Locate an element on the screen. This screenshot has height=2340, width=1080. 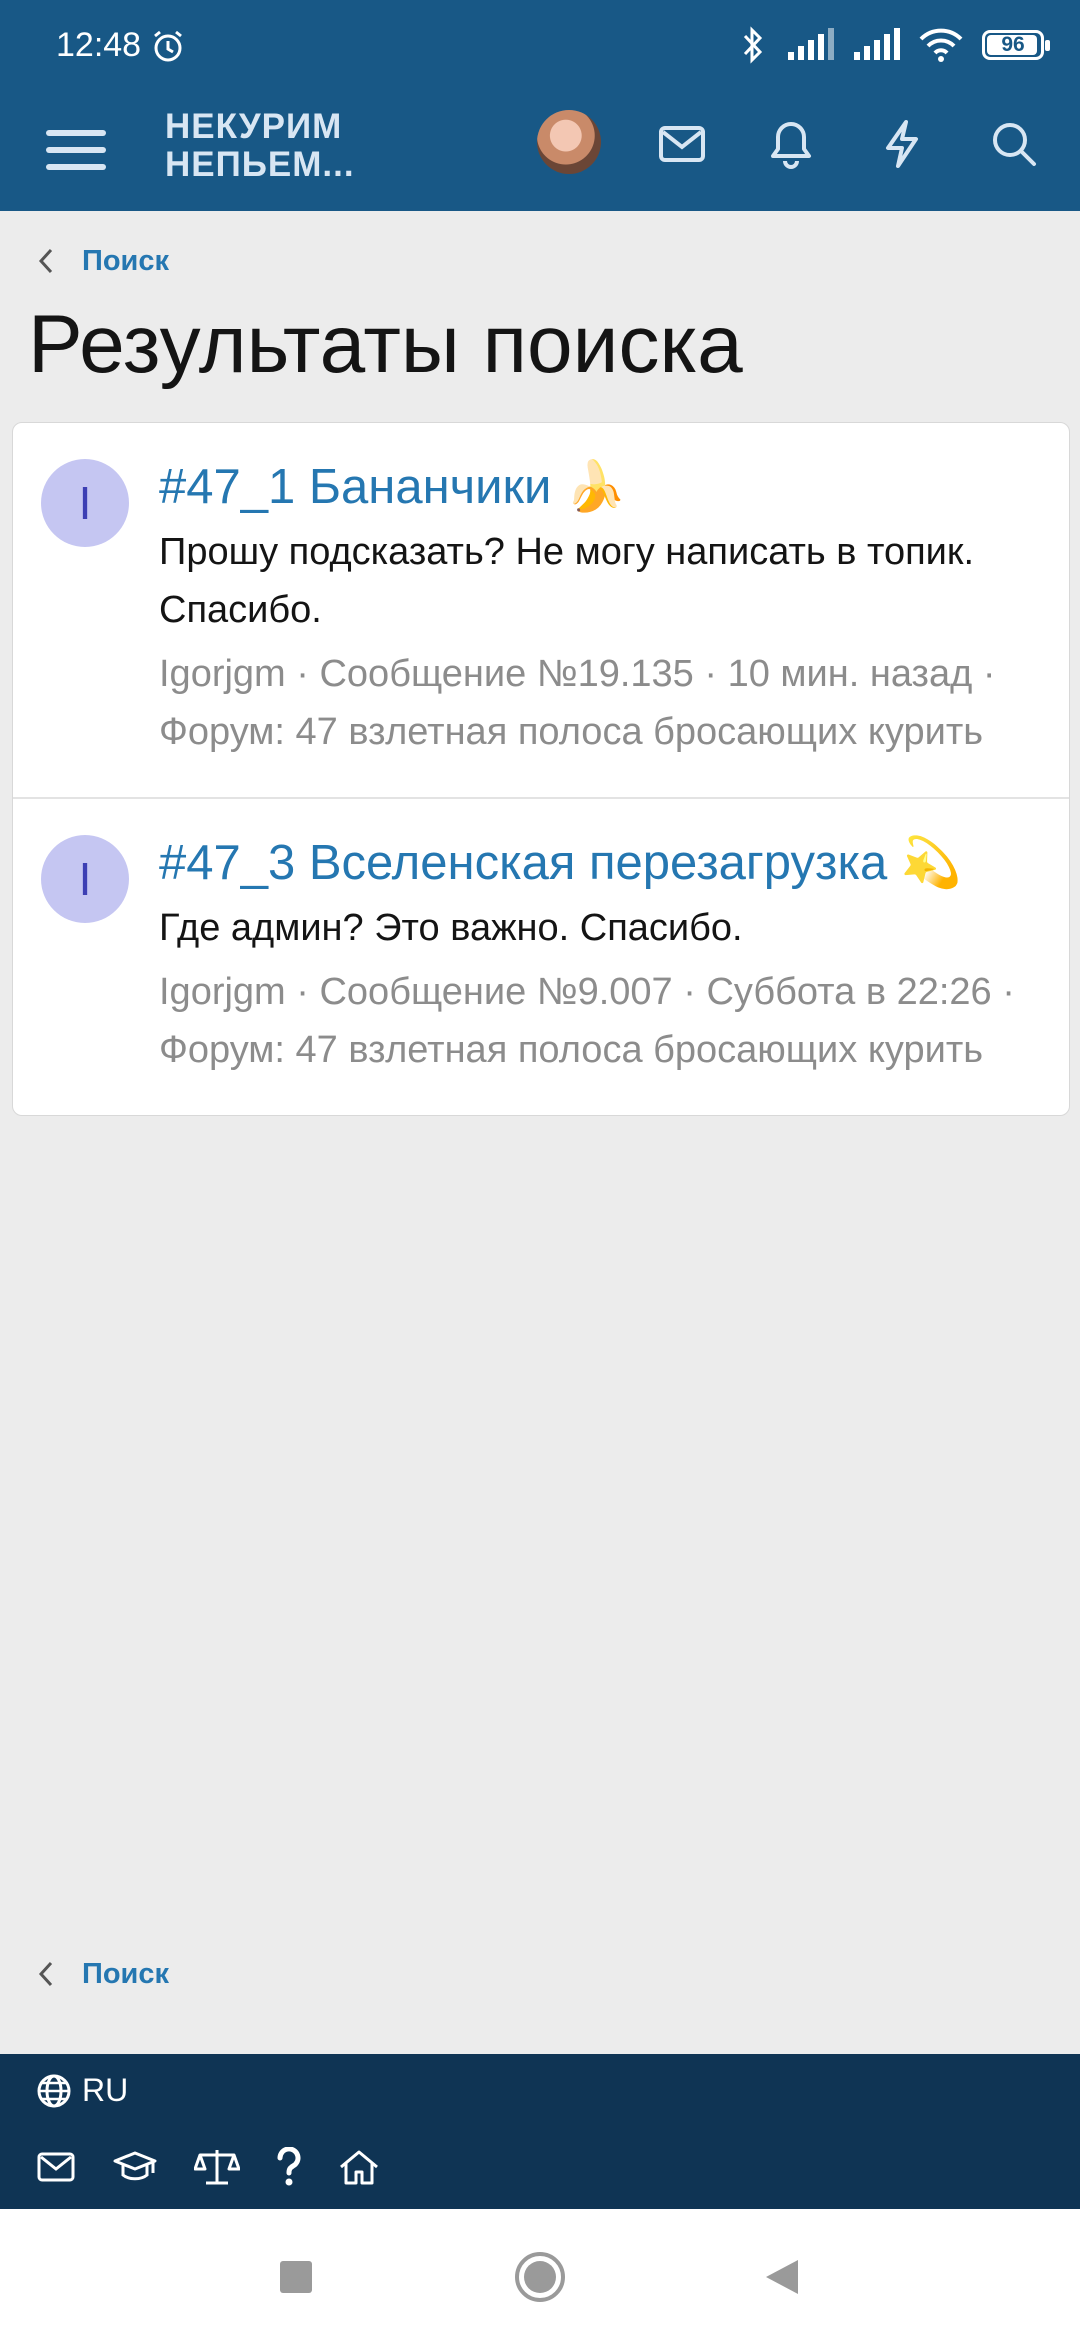
language-selector: RU is located at coordinates (82, 2090).